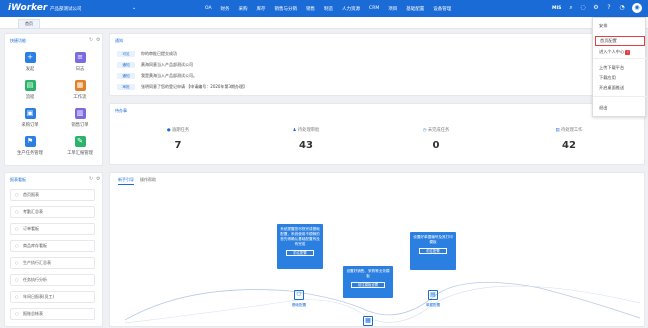 The width and height of the screenshot is (648, 328). I want to click on go-number-button: 前往配置, so click(433, 251).